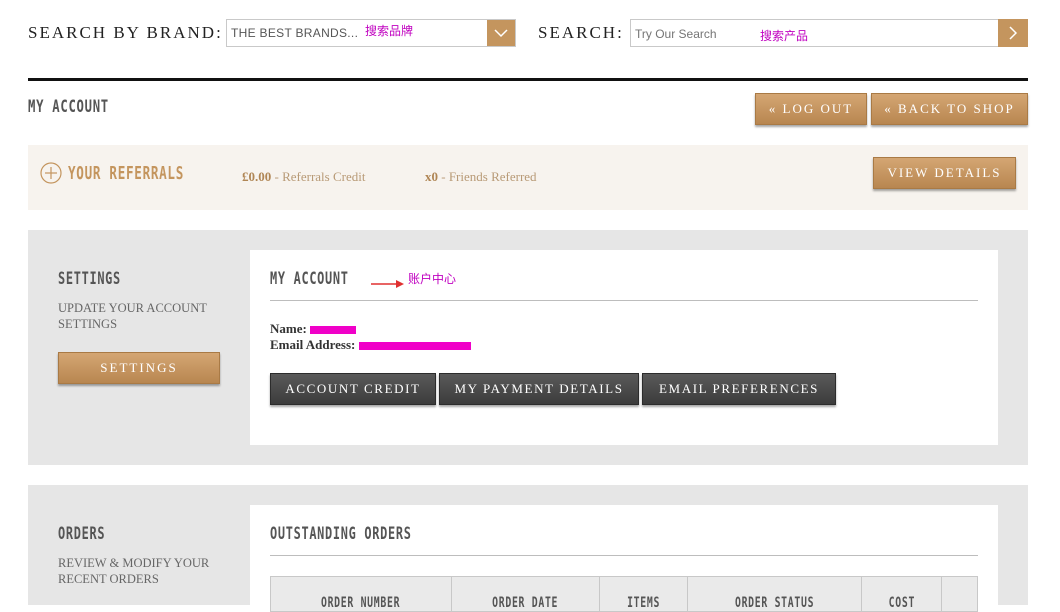 This screenshot has width=1060, height=612. I want to click on column-cost: COST, so click(902, 594).